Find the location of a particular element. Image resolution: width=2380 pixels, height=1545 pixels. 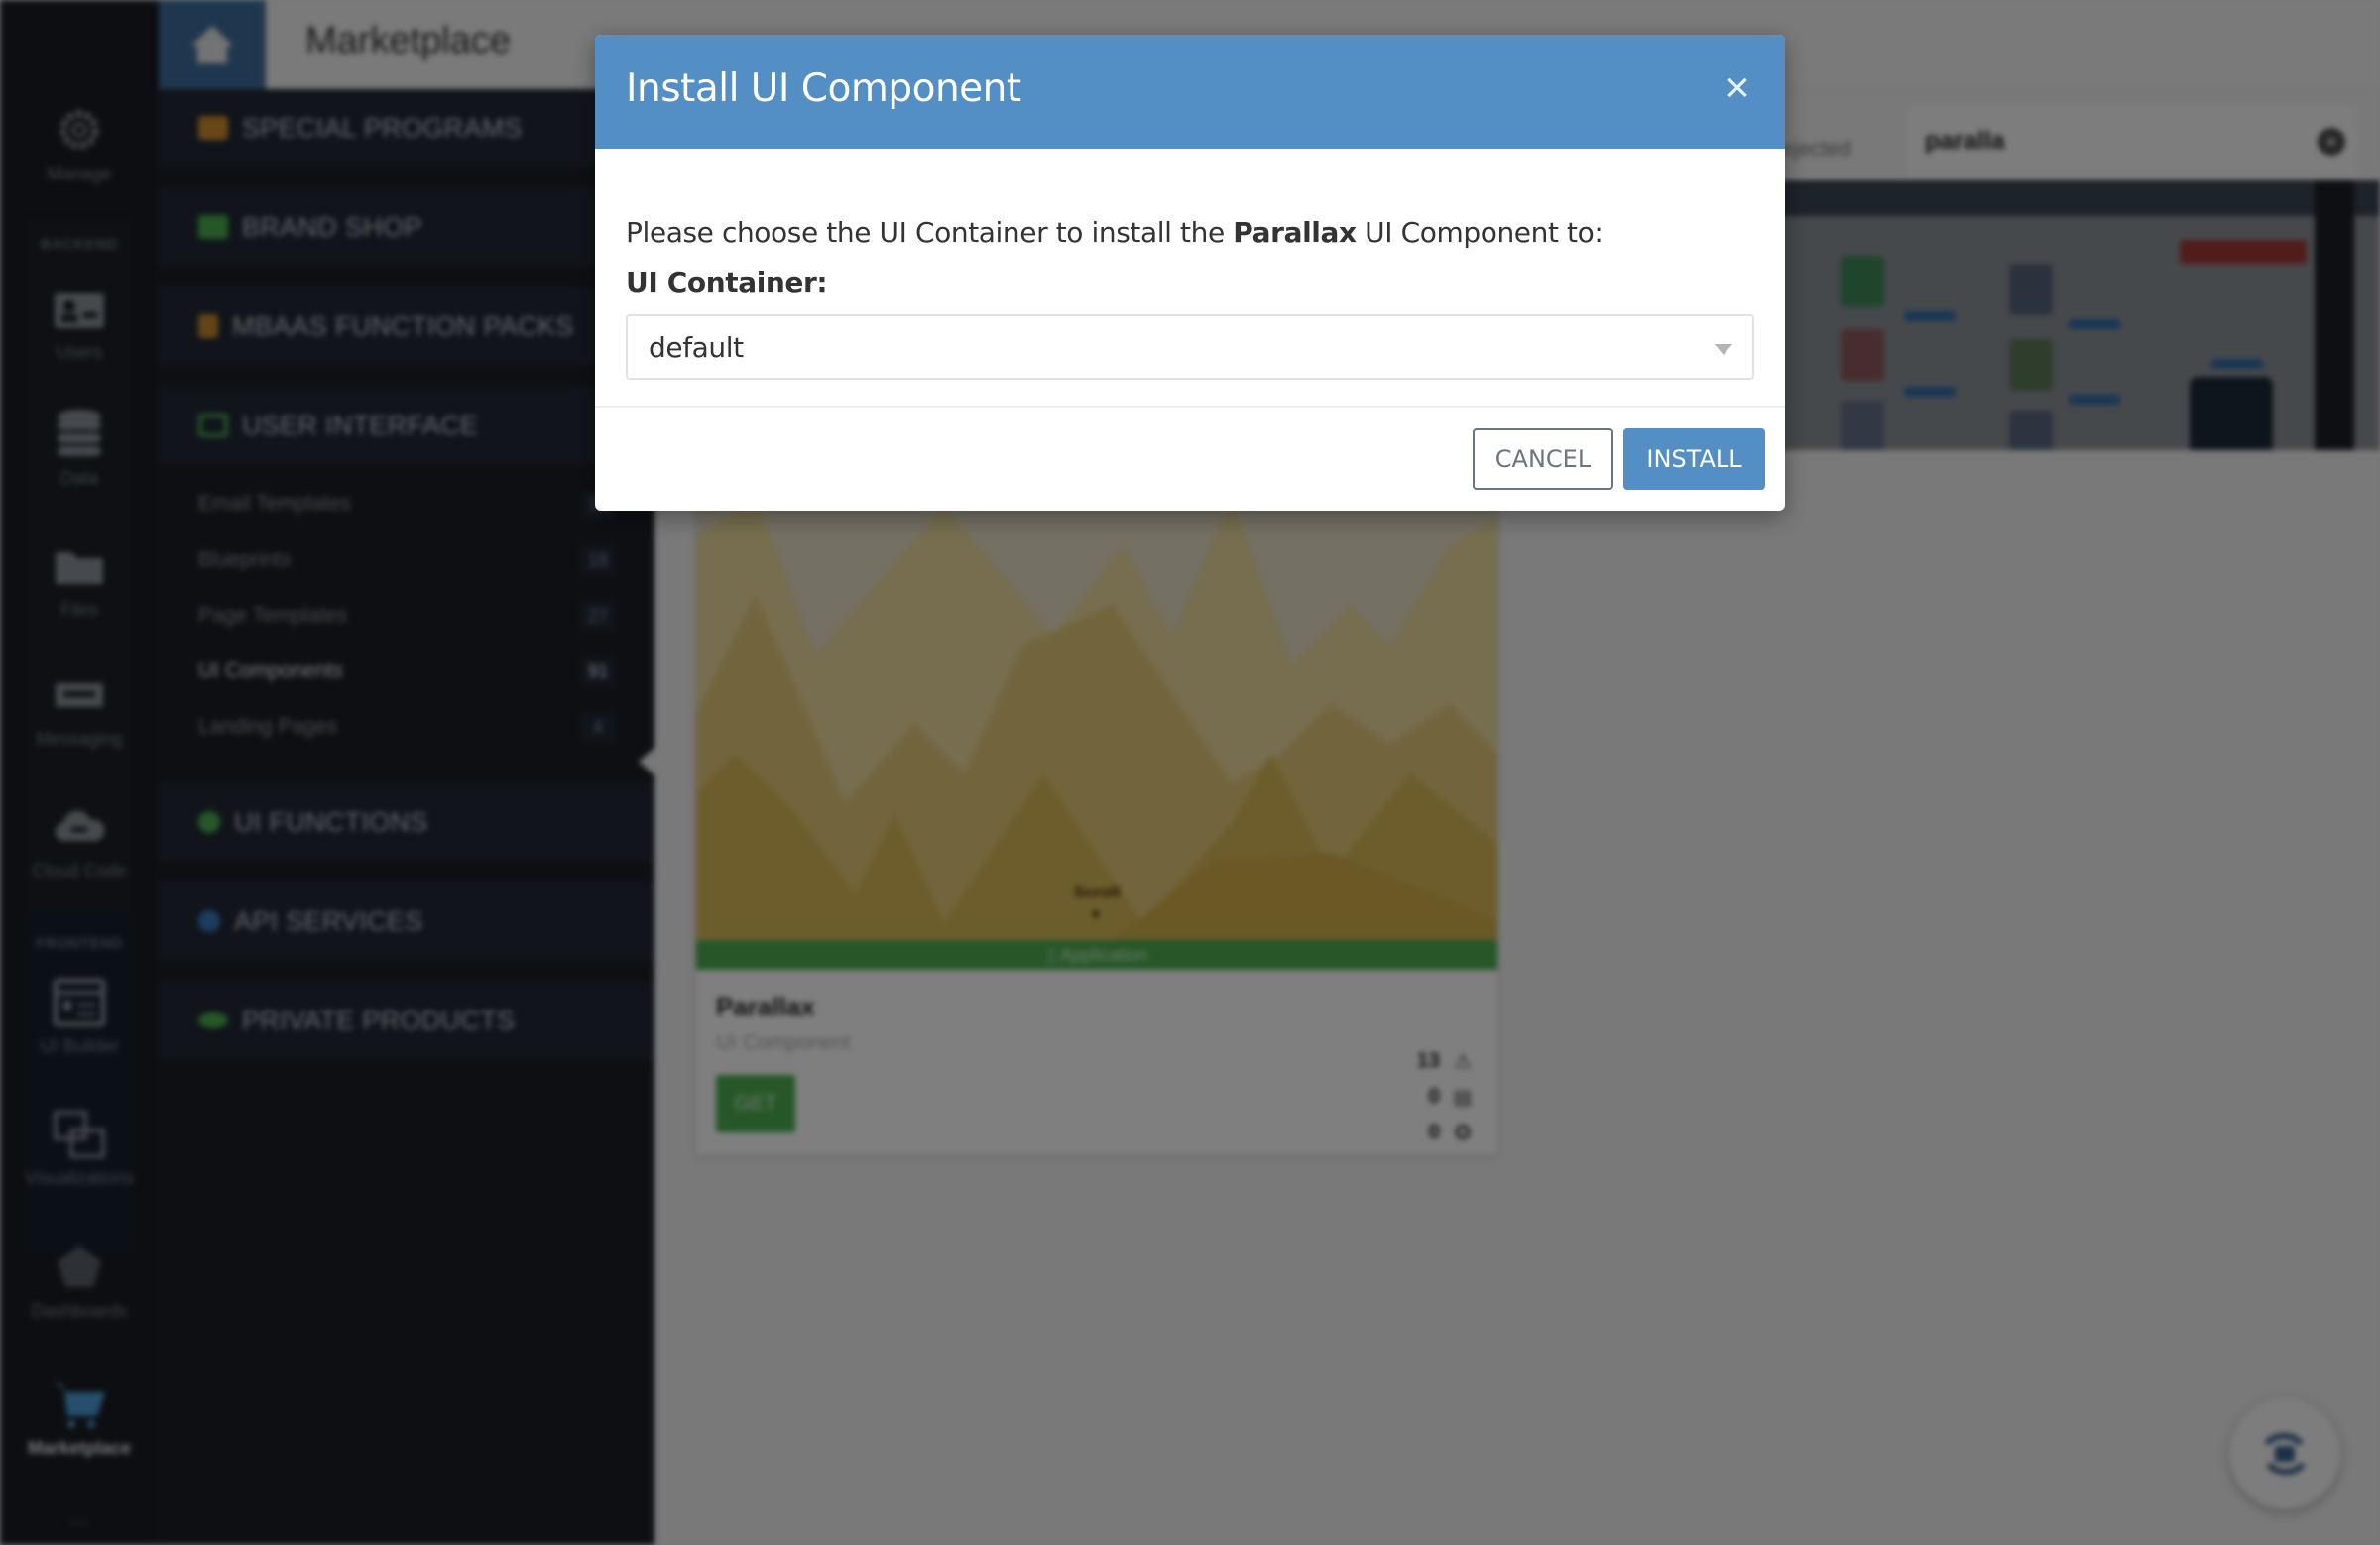

close-icon: × is located at coordinates (1737, 88).